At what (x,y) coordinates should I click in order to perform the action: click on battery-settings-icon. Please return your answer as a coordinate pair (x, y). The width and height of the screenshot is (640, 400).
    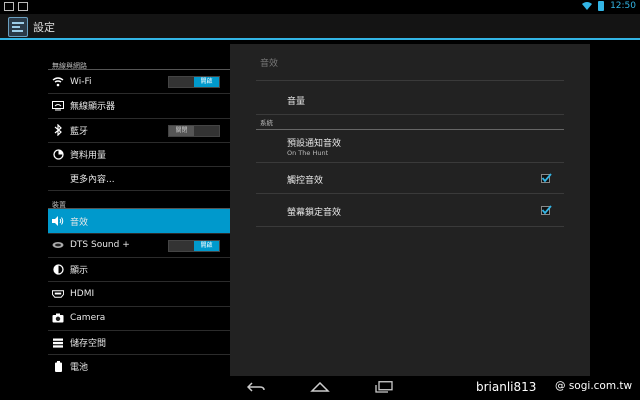
    Looking at the image, I should click on (58, 367).